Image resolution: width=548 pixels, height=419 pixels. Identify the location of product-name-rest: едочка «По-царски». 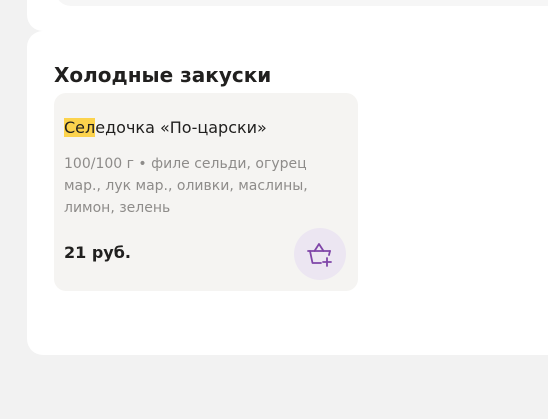
(181, 127).